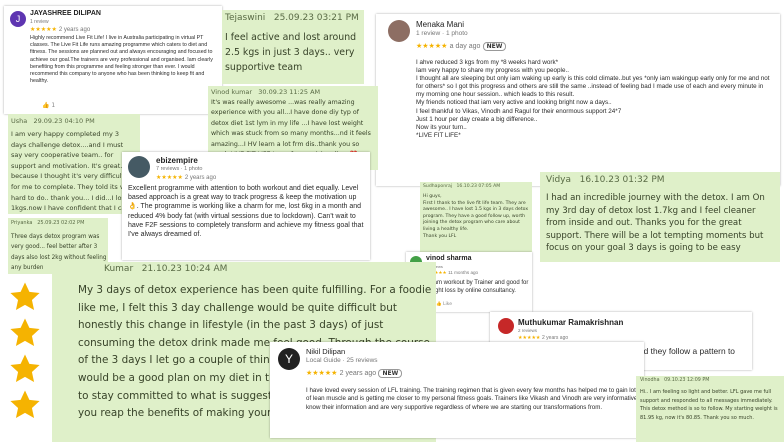 Image resolution: width=784 pixels, height=442 pixels. Describe the element at coordinates (463, 272) in the screenshot. I see `review-time: 11 months ago` at that location.